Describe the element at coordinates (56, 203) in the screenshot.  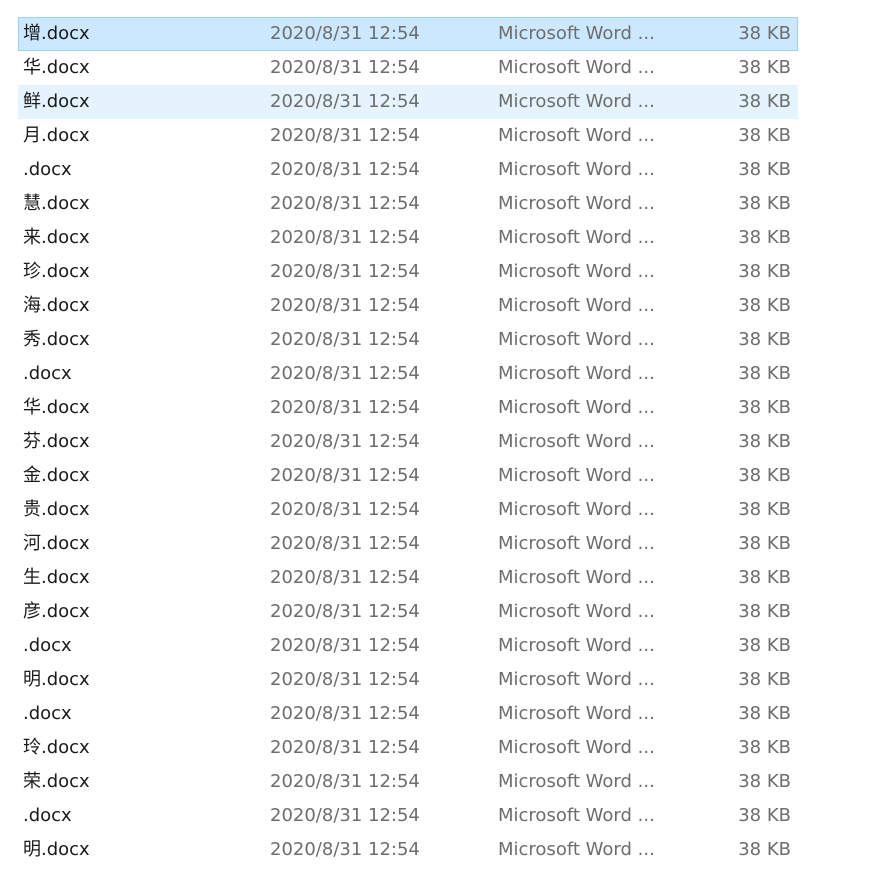
I see `file-name: 慧.docx` at that location.